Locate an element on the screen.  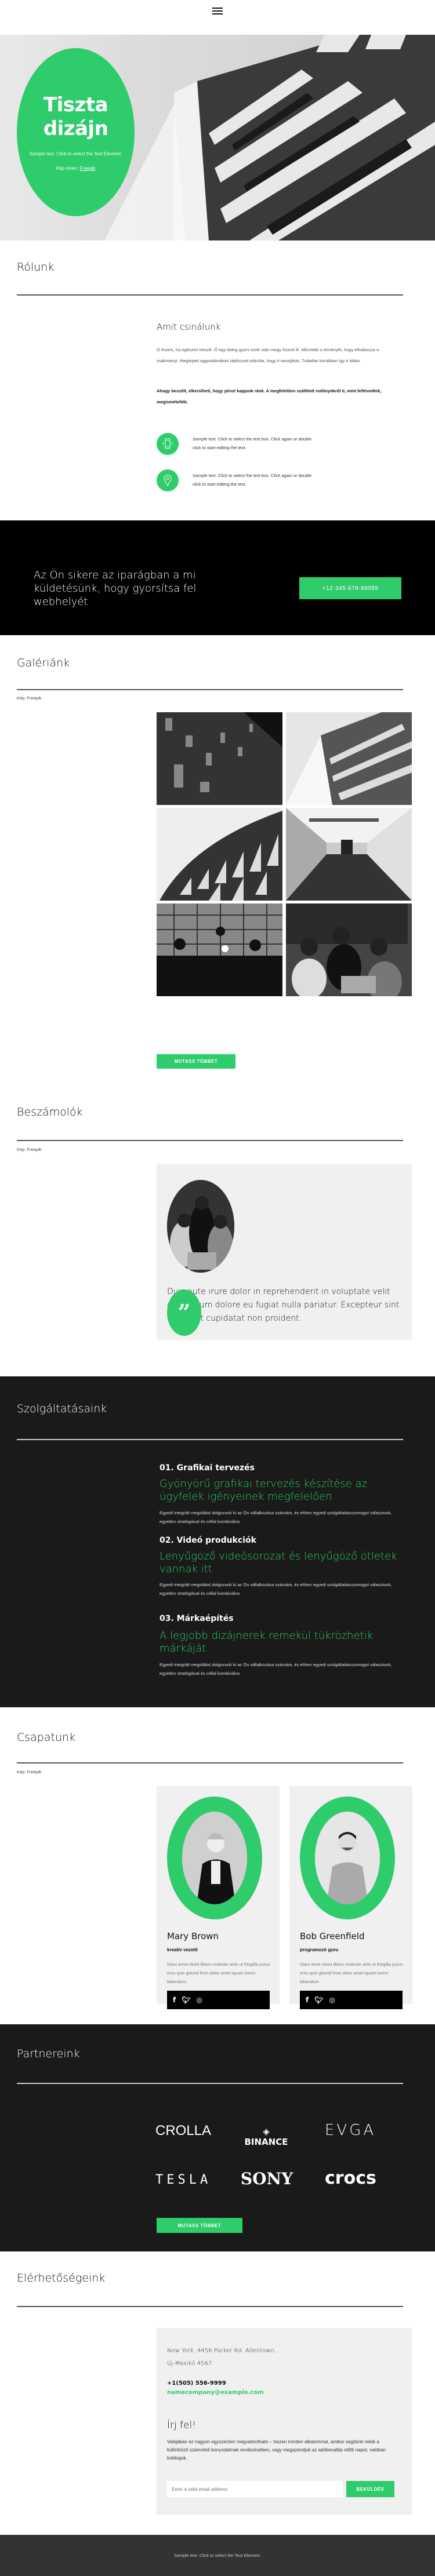
team-member-name: Bob Greenfield is located at coordinates (332, 1936).